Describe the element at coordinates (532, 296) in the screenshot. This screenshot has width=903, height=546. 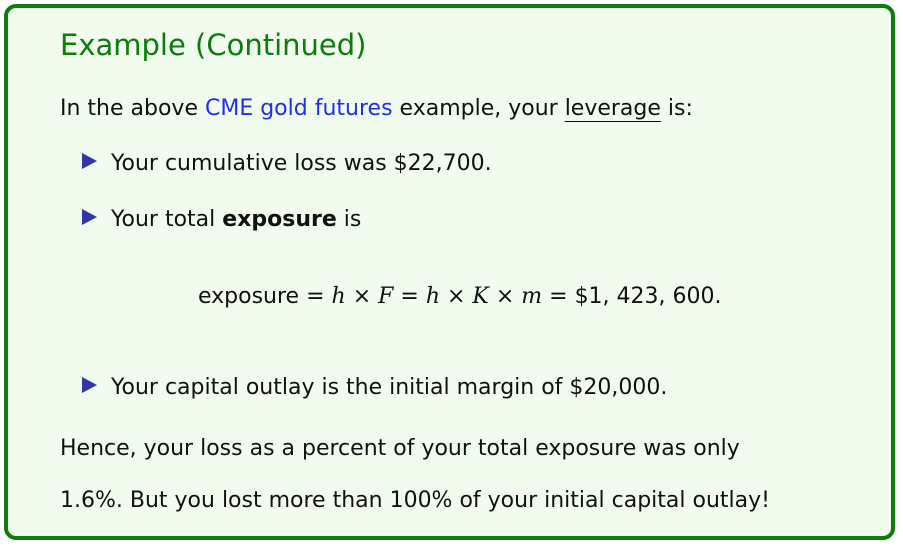
I see `var-m: m` at that location.